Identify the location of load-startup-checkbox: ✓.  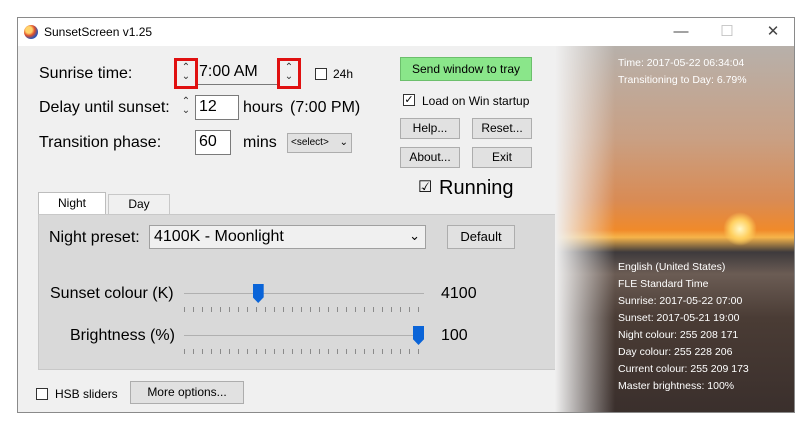
(409, 100).